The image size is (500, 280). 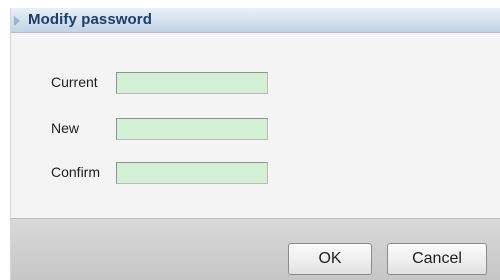 What do you see at coordinates (255, 20) in the screenshot?
I see `dialog-title-bar: Modify password` at bounding box center [255, 20].